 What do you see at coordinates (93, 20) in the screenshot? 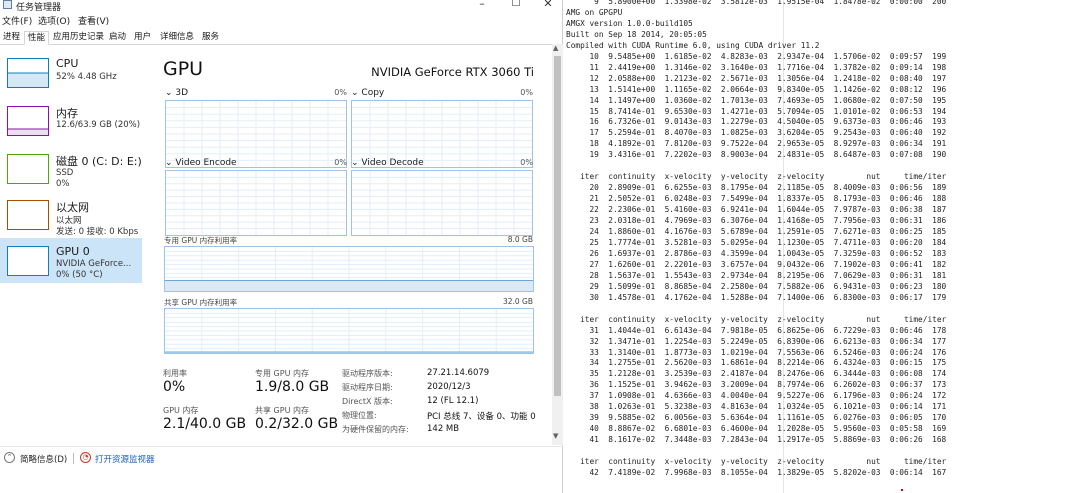
I see `menu-view: 查看(V)` at bounding box center [93, 20].